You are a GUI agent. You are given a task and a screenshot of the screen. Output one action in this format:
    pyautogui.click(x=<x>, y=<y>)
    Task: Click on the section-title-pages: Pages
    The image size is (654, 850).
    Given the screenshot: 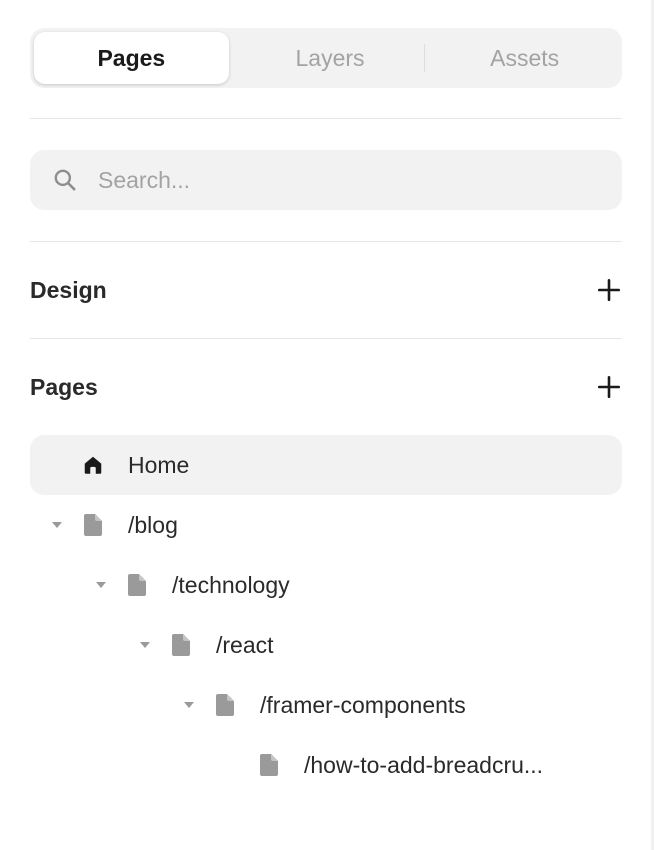 What is the action you would take?
    pyautogui.click(x=64, y=386)
    